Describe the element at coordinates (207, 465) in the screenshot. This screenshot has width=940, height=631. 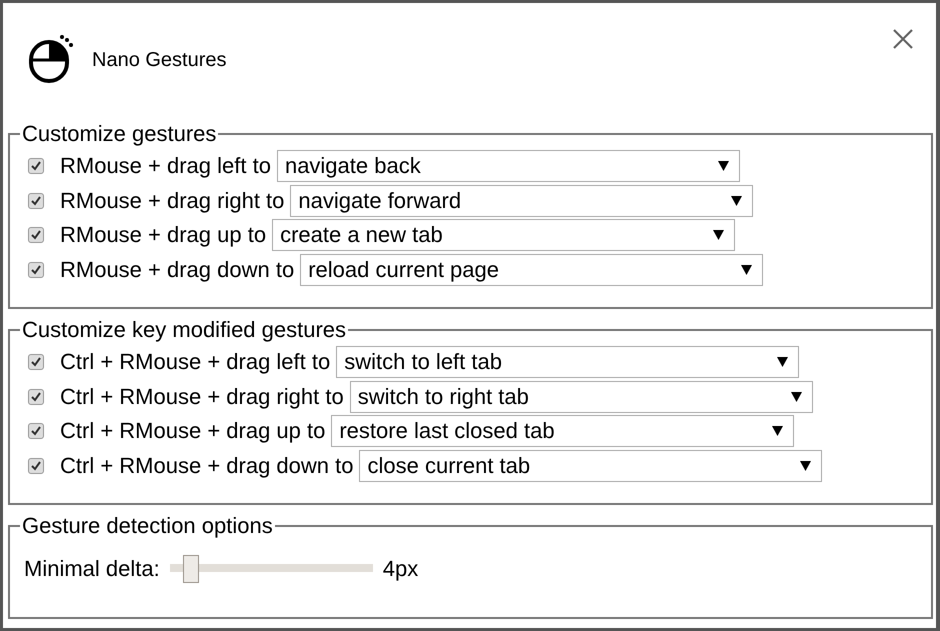
I see `gesture-label: Ctrl + RMouse + drag down to` at that location.